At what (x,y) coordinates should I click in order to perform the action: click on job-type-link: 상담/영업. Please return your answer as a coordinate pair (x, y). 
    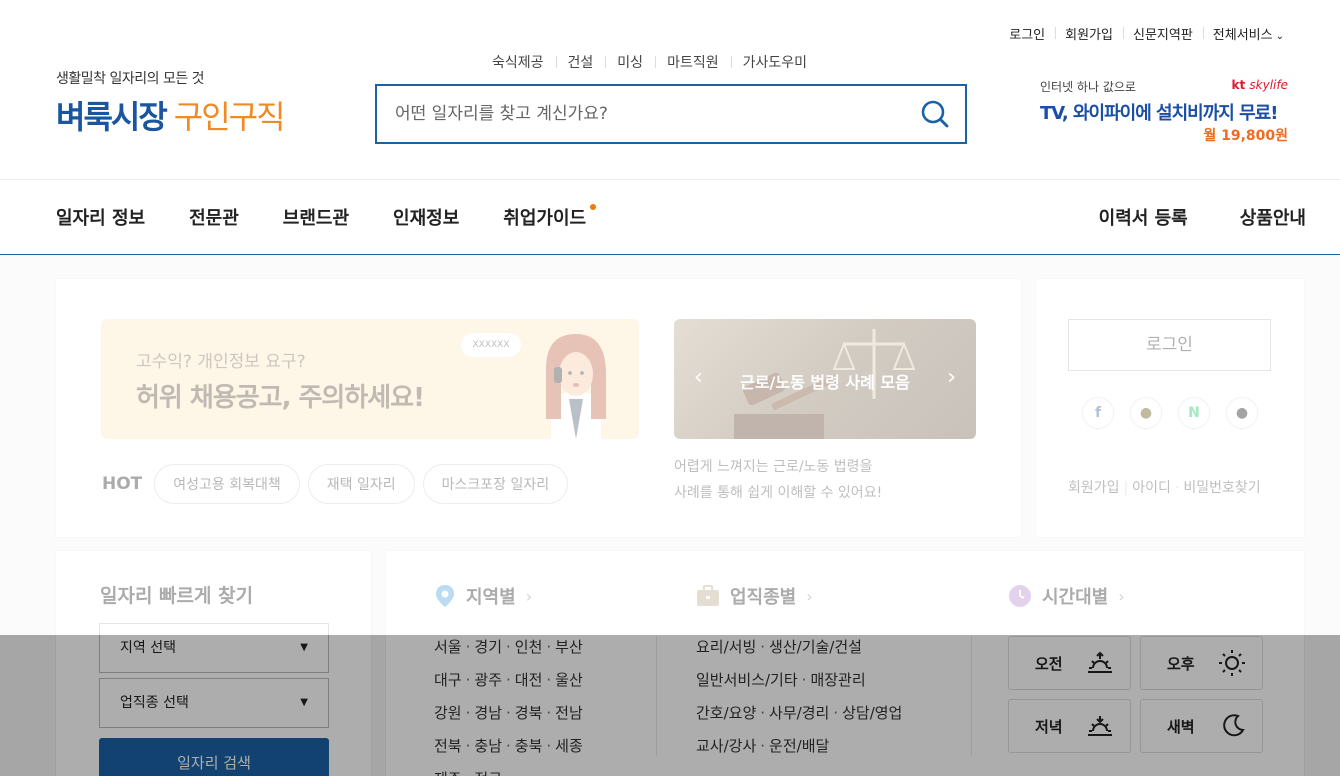
    Looking at the image, I should click on (872, 713).